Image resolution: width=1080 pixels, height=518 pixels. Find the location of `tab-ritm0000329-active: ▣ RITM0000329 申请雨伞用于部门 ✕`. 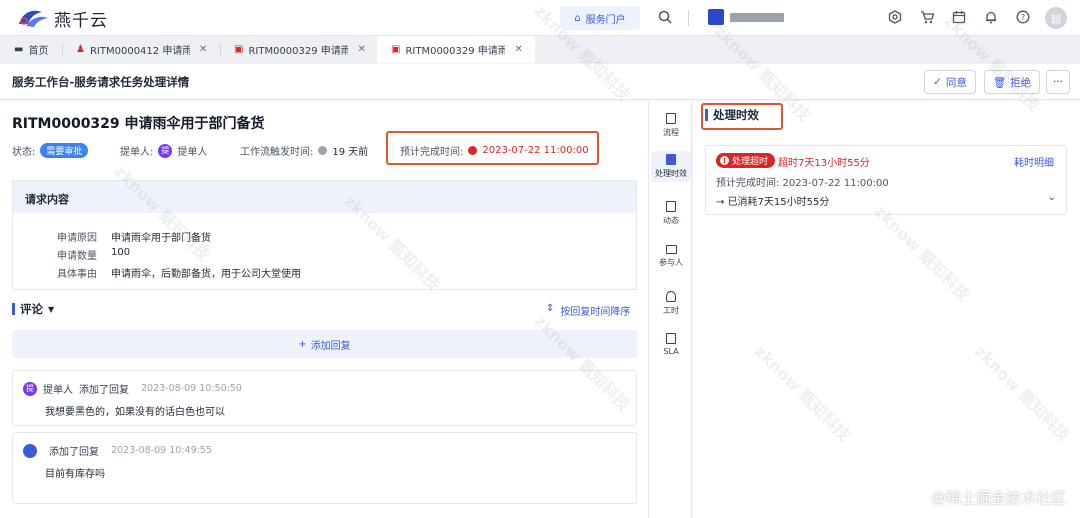

tab-ritm0000329-active: ▣ RITM0000329 申请雨伞用于部门 ✕ is located at coordinates (456, 49).